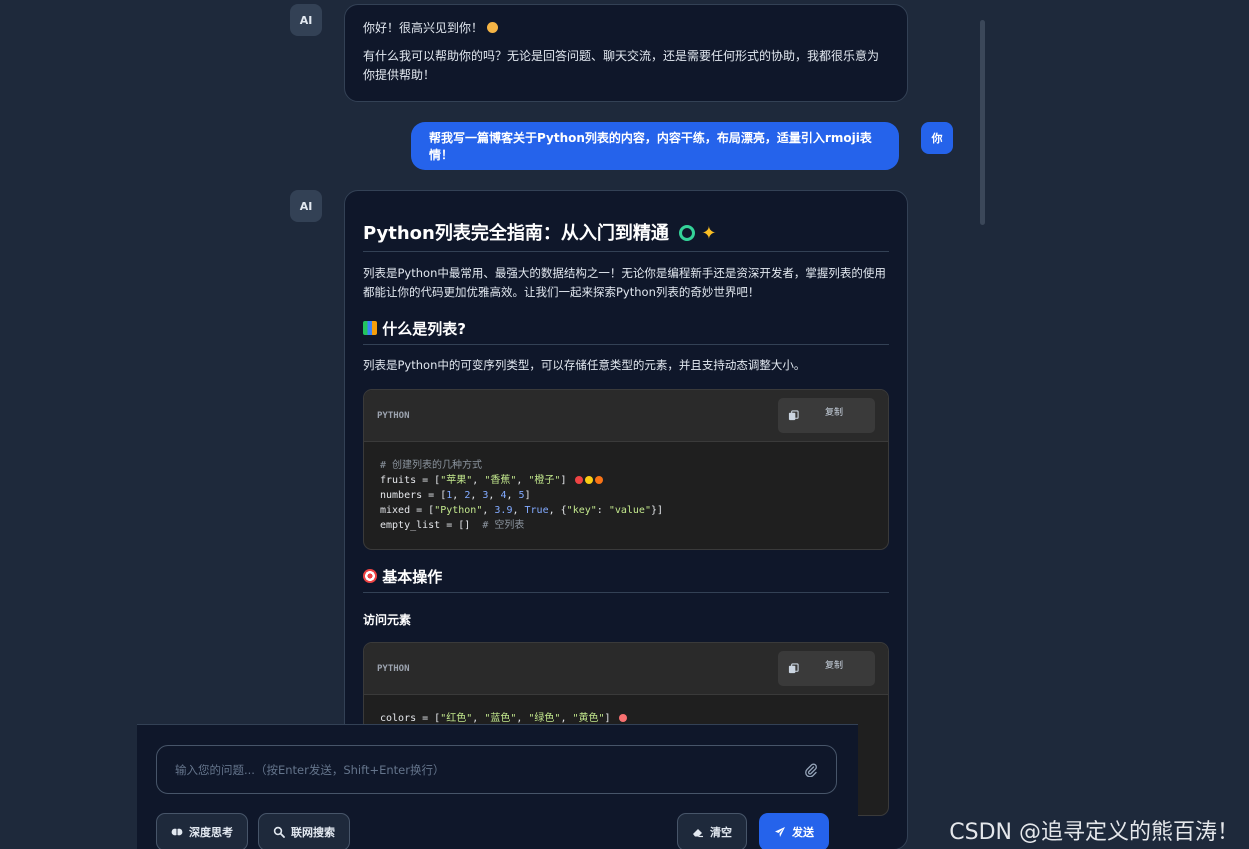 The image size is (1249, 849). I want to click on eraser-icon, so click(698, 833).